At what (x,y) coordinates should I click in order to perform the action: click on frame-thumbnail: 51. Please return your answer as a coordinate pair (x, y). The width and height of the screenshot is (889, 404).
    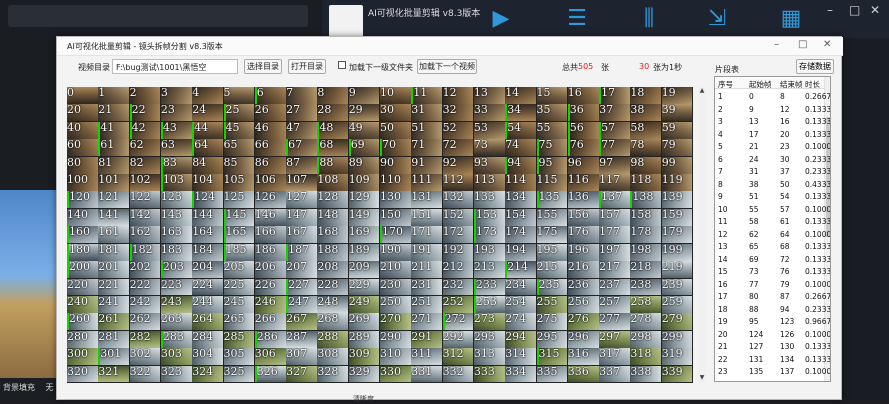
    Looking at the image, I should click on (427, 130).